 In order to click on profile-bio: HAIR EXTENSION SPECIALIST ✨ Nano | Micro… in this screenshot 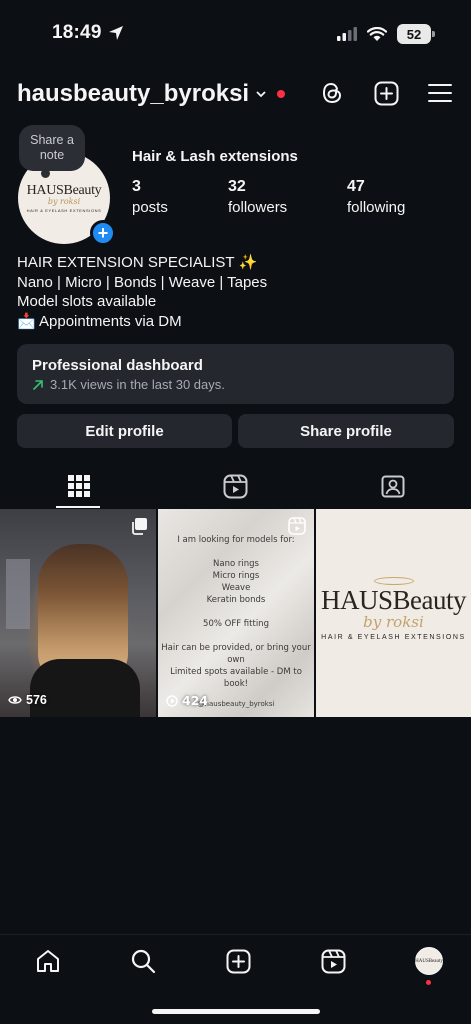, I will do `click(142, 292)`.